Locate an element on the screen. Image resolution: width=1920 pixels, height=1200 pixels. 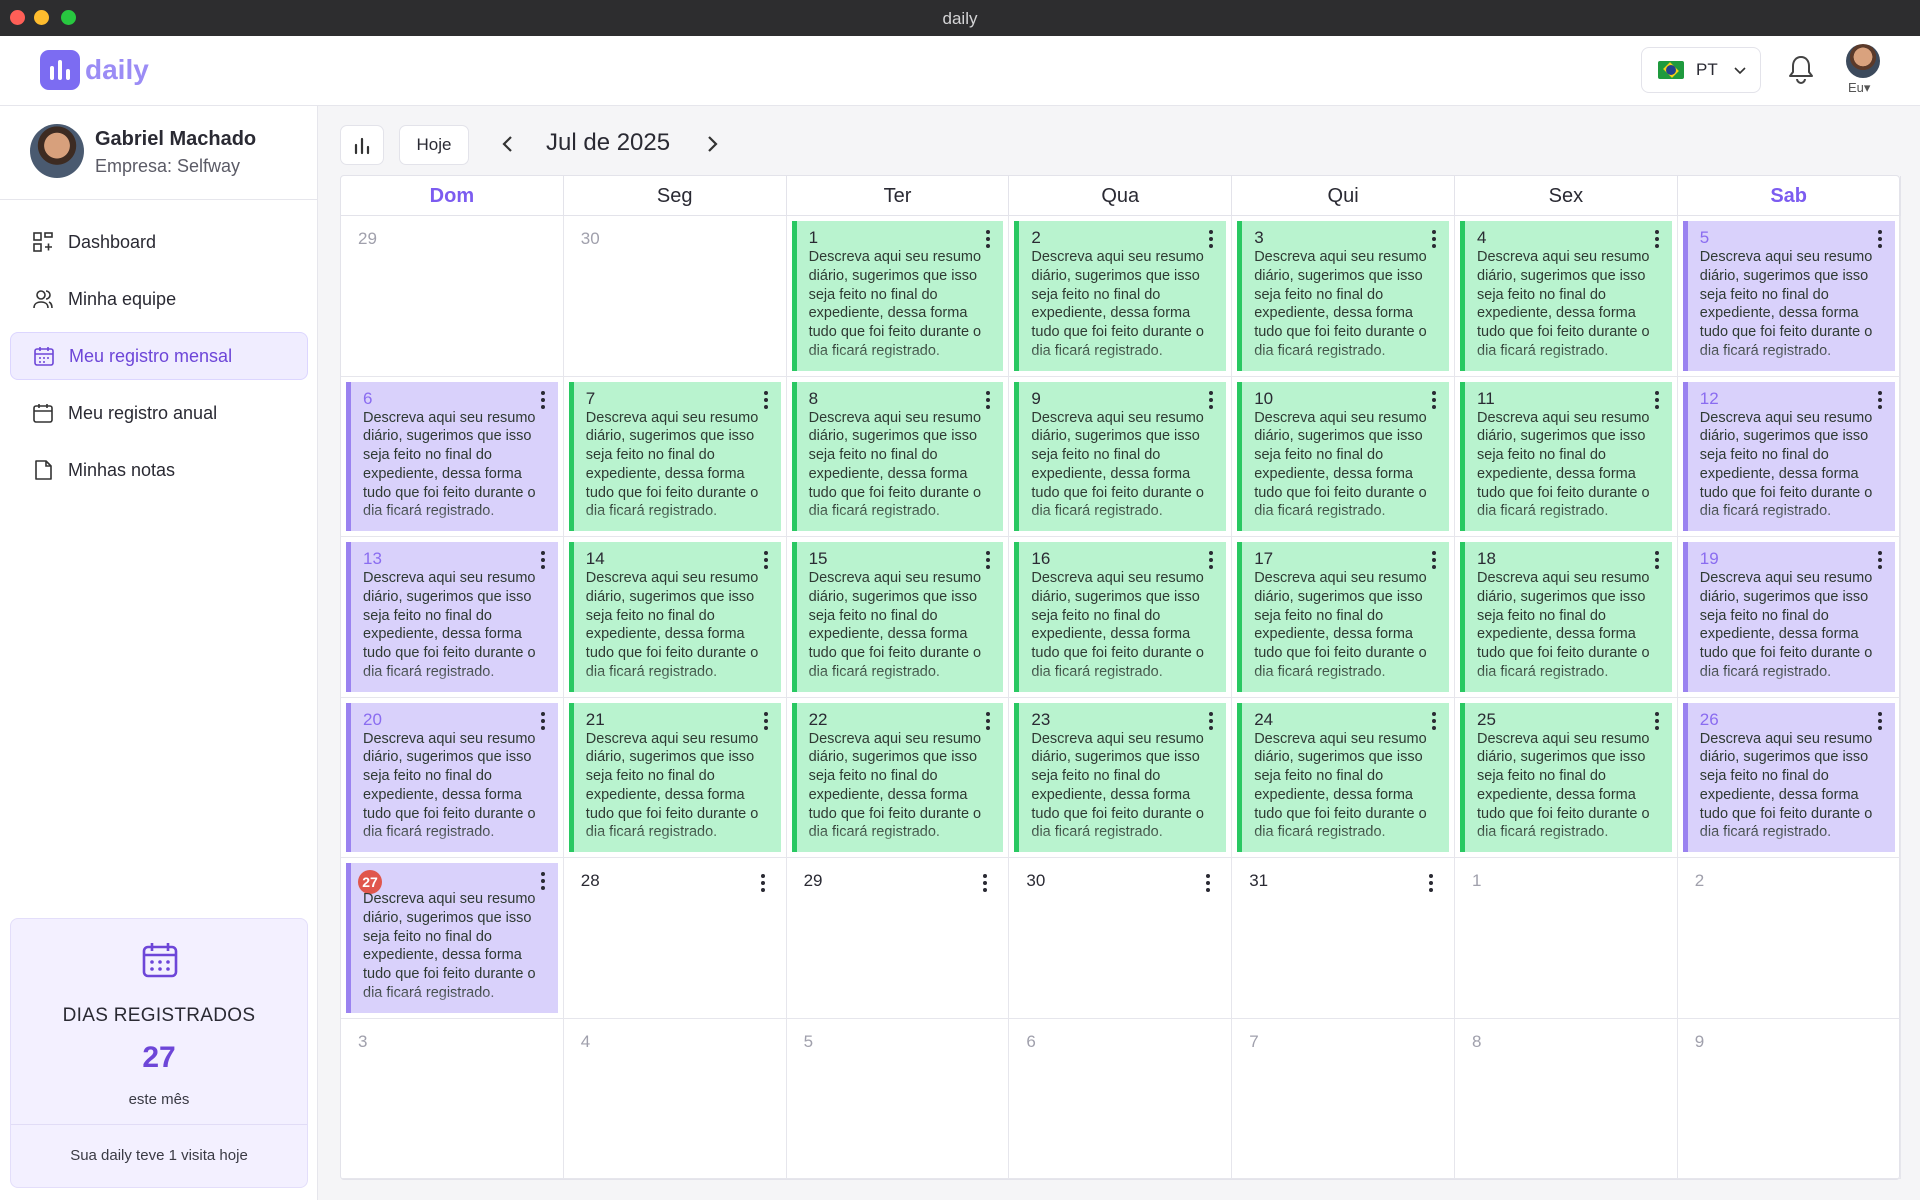
notifications-bell-icon is located at coordinates (1801, 70).